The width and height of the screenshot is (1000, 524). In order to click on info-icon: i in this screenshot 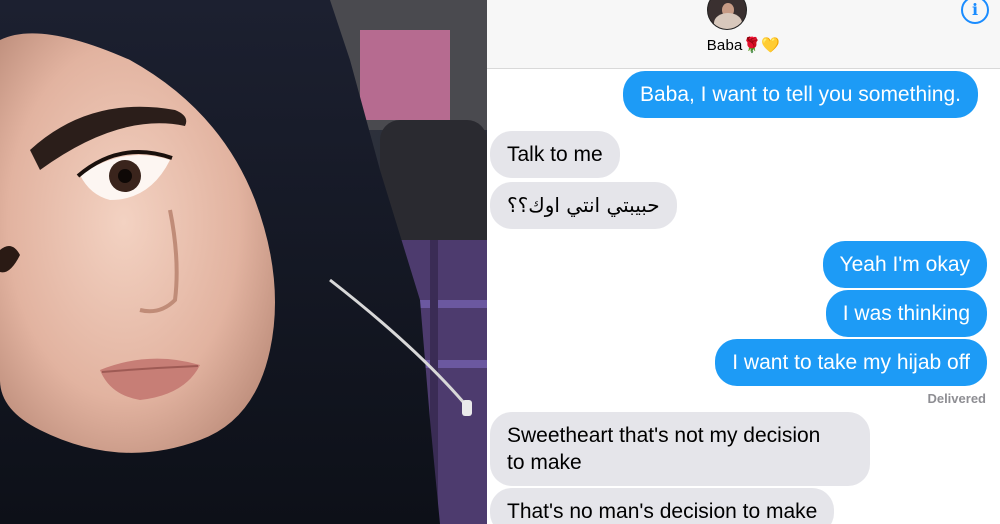, I will do `click(975, 12)`.